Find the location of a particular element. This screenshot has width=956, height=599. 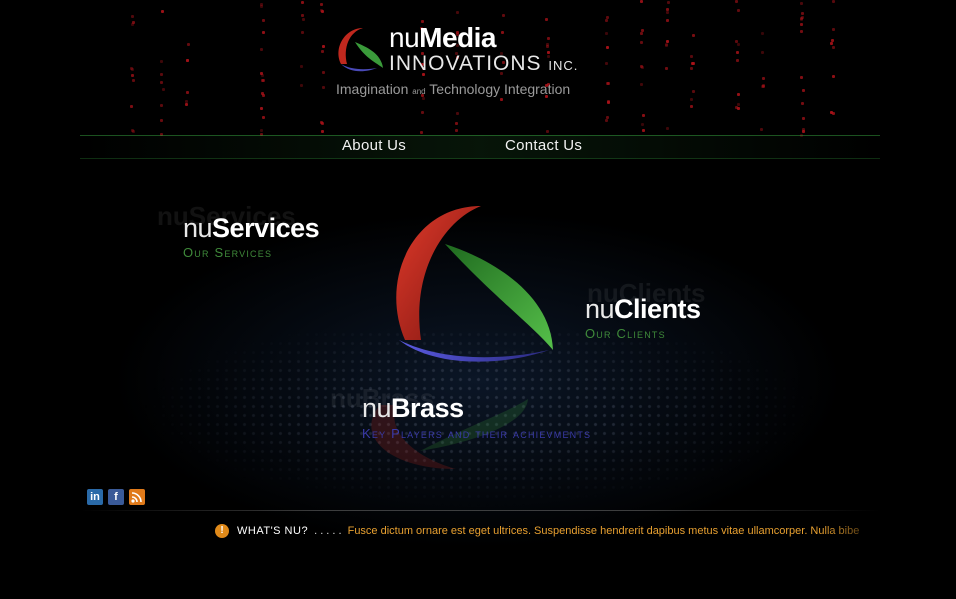

brand-name: nuMedia is located at coordinates (443, 38).